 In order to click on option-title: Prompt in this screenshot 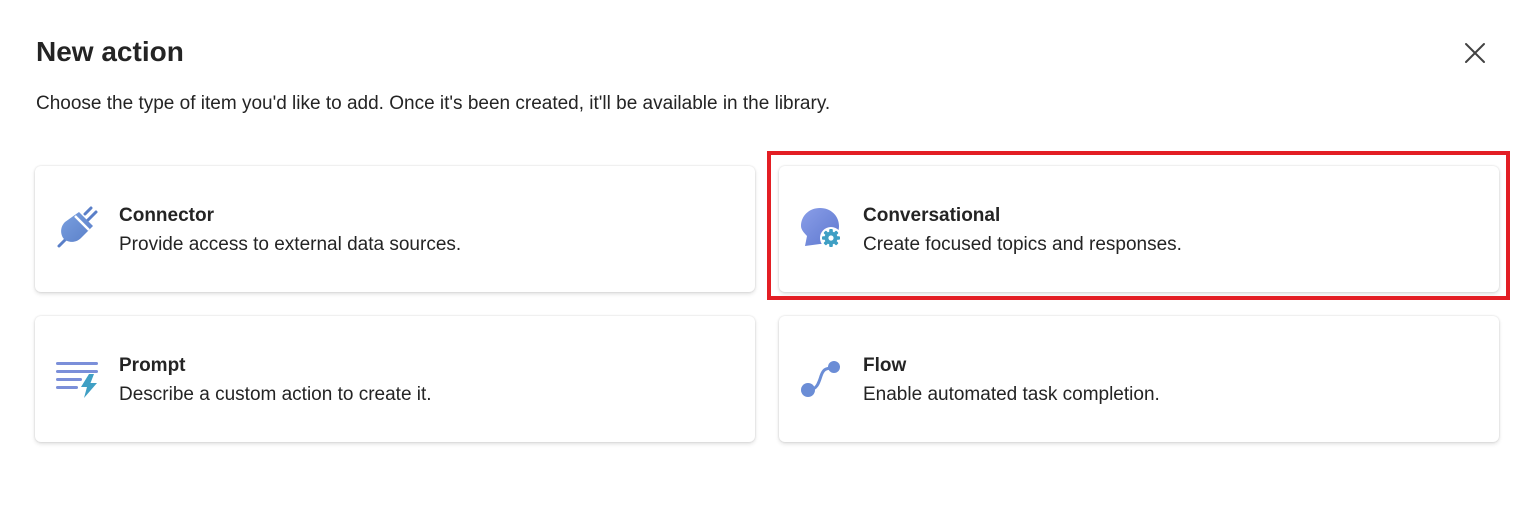, I will do `click(152, 365)`.